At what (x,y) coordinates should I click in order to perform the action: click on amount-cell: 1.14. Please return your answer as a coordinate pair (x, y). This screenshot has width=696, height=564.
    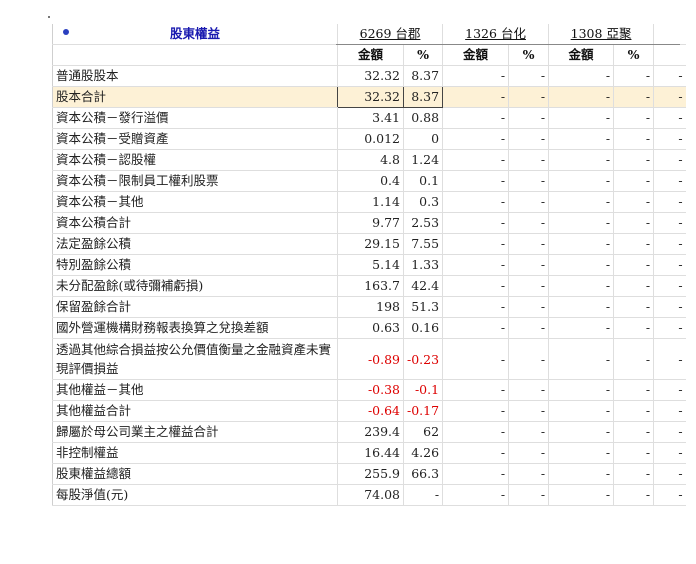
    Looking at the image, I should click on (370, 202).